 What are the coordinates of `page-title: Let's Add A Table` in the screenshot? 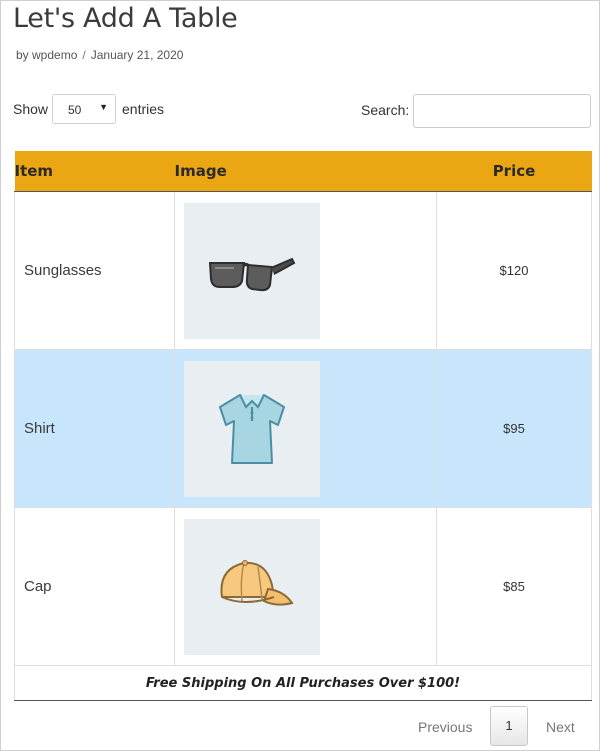 It's located at (125, 18).